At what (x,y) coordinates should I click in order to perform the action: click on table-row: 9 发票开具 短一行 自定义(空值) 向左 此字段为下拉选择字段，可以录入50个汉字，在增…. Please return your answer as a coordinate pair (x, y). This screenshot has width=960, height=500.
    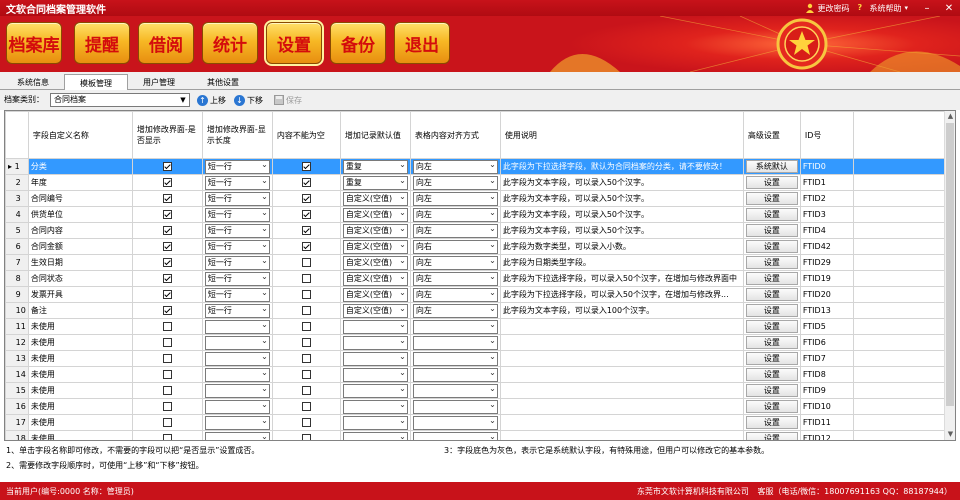
    Looking at the image, I should click on (478, 294).